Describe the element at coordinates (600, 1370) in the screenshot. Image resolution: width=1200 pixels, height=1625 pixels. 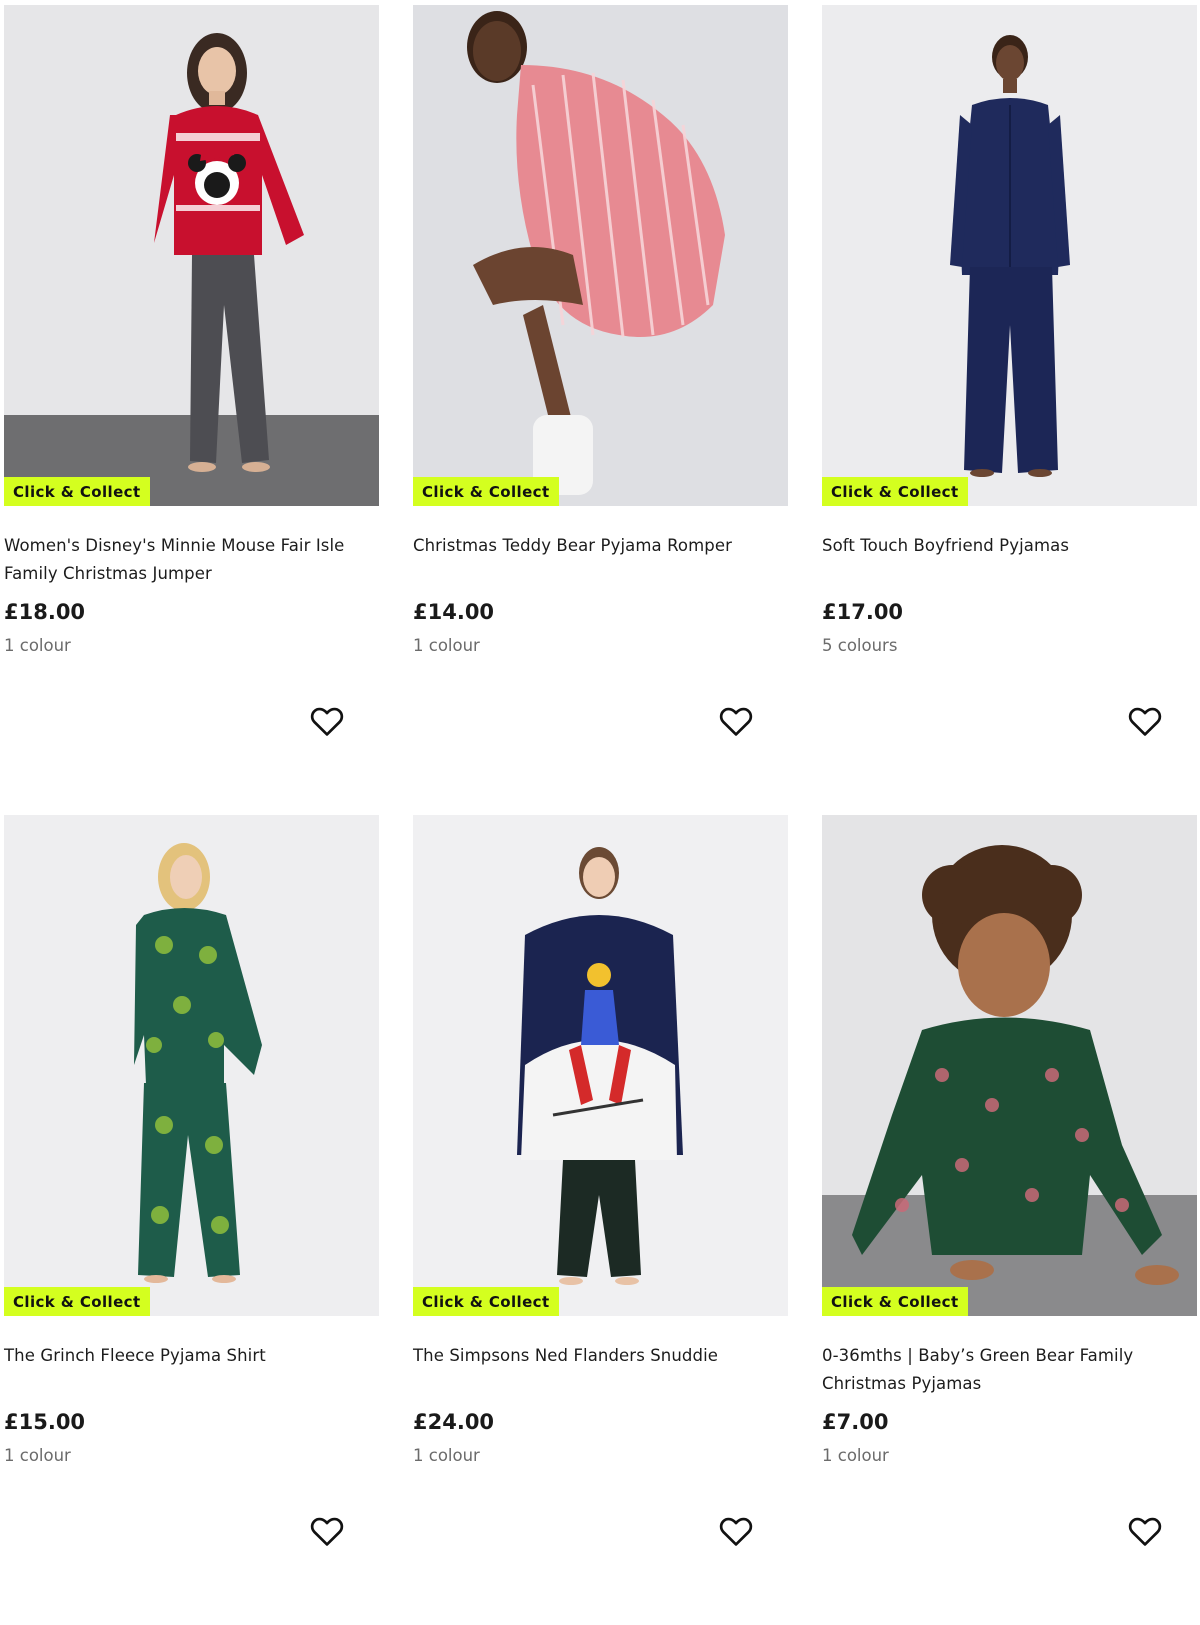
I see `product-title: The Simpsons Ned Flanders Snuddie` at that location.